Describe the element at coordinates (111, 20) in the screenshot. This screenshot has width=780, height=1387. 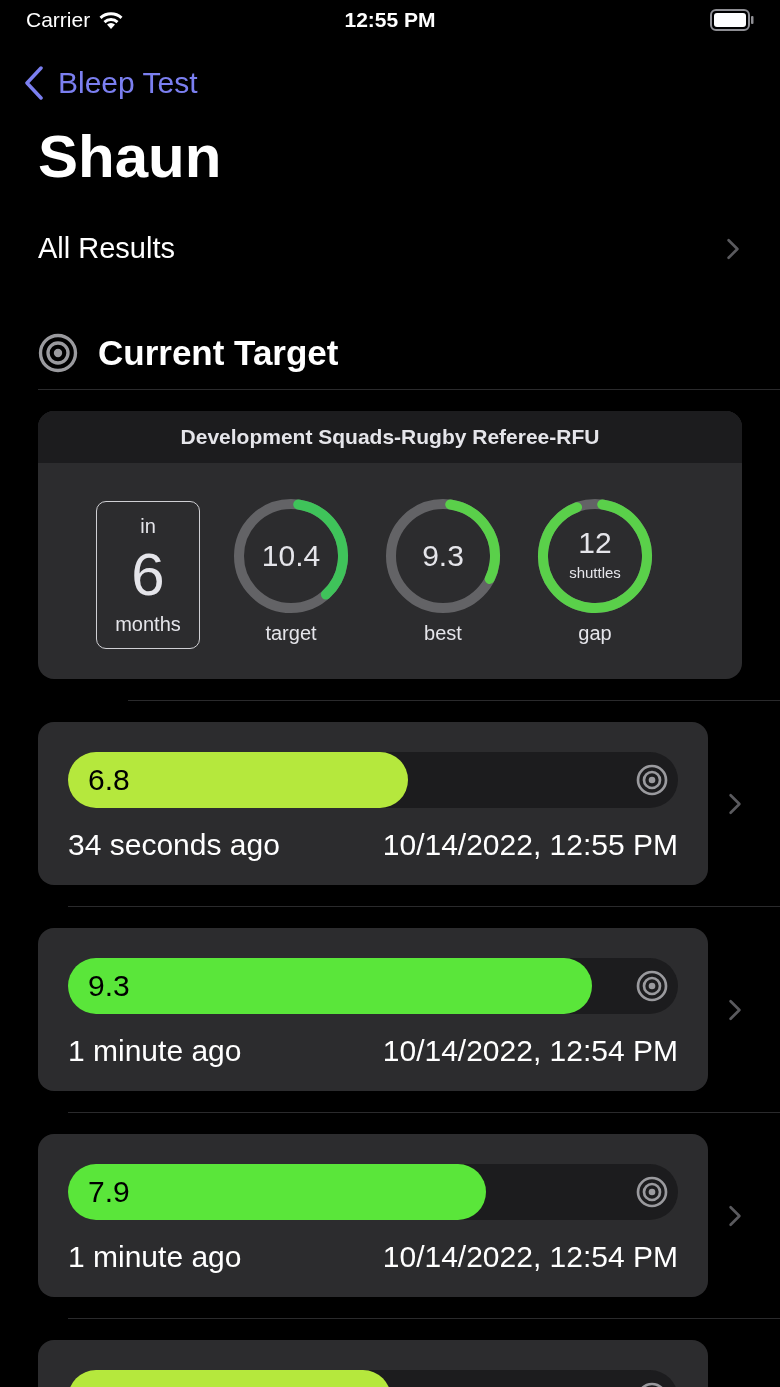
I see `wifi-icon` at that location.